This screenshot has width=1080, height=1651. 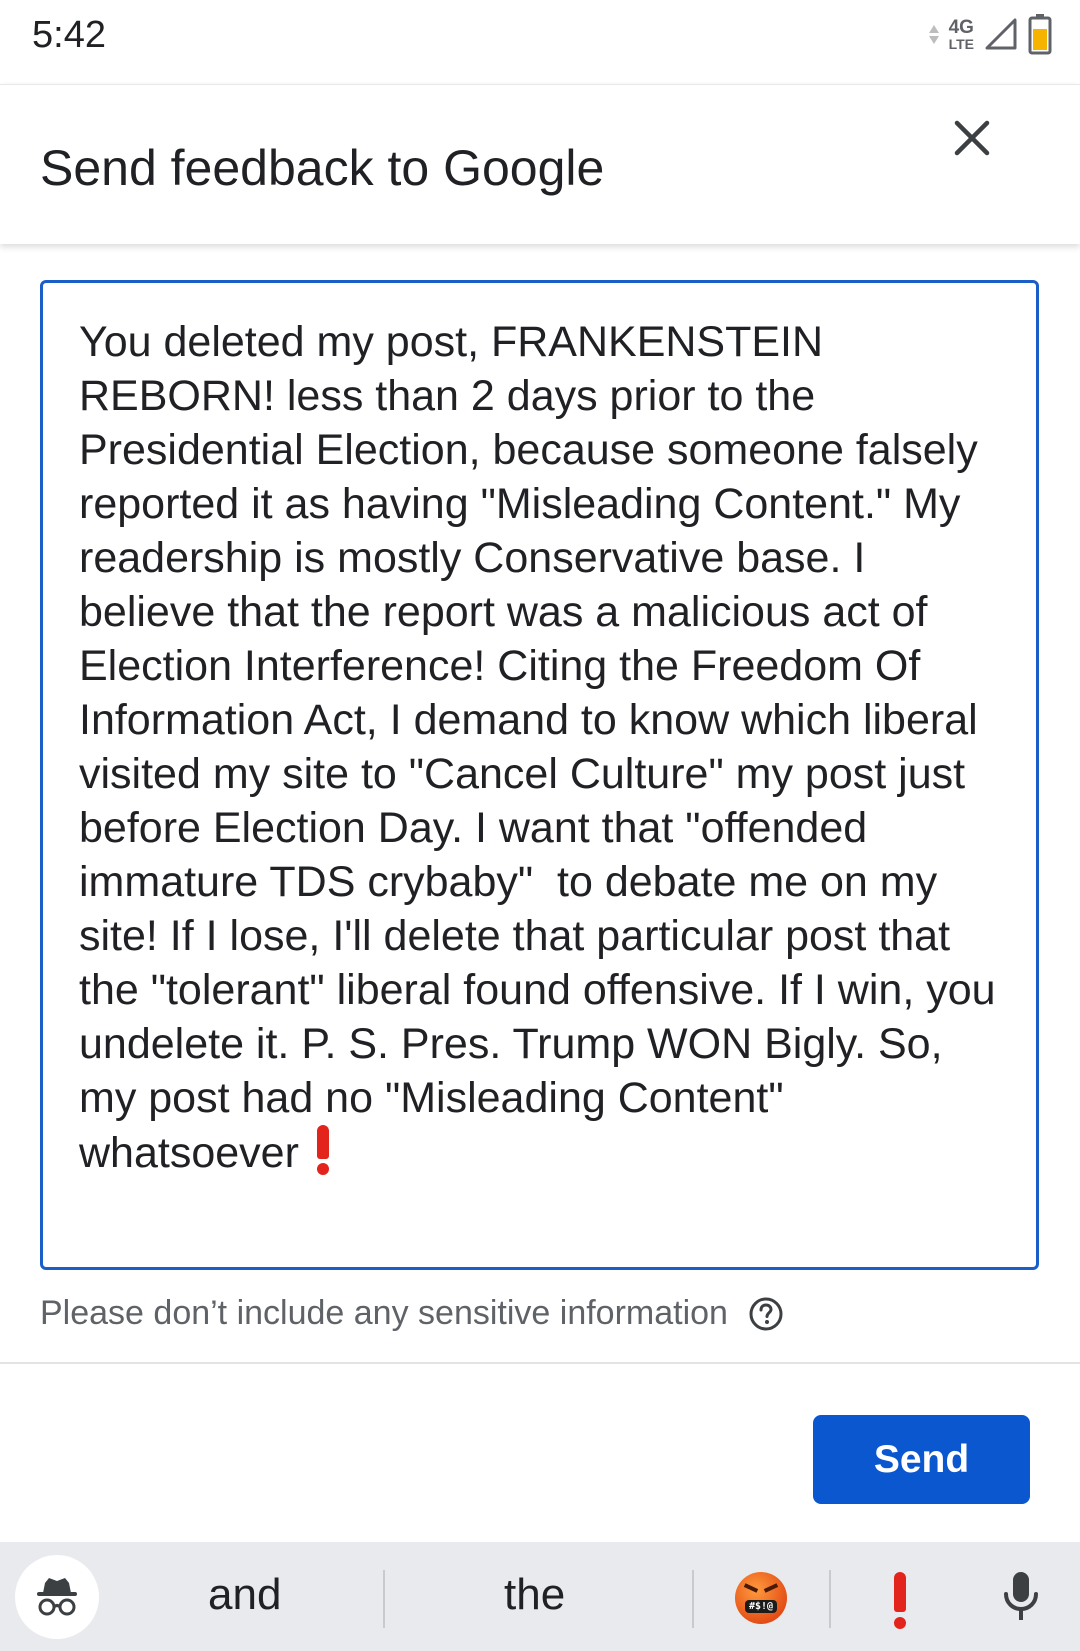 What do you see at coordinates (933, 34) in the screenshot?
I see `data-activity-icon` at bounding box center [933, 34].